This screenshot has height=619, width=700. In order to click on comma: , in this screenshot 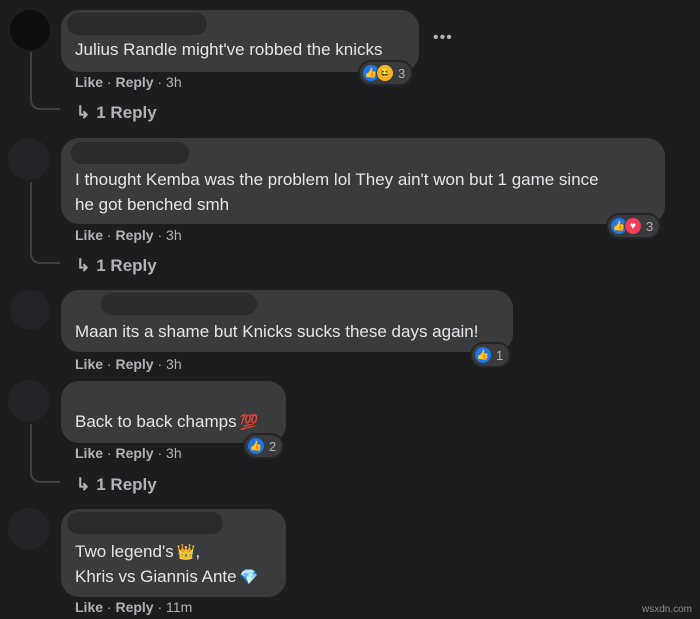, I will do `click(198, 551)`.